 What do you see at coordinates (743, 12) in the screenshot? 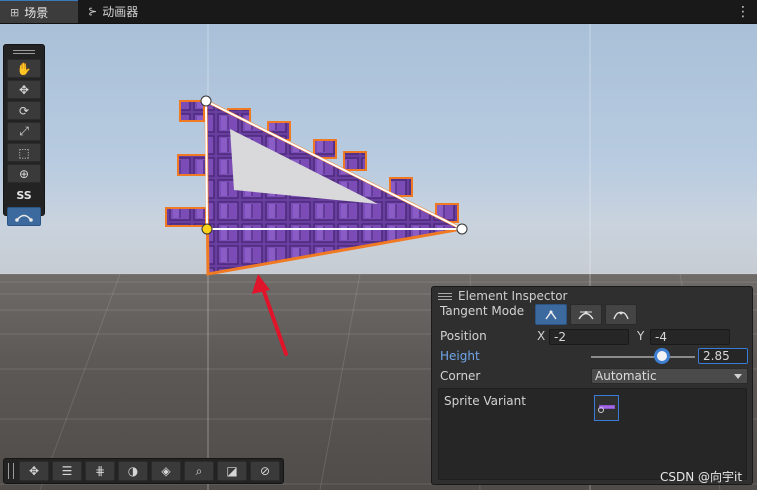
I see `more-options-icon: ⋮` at bounding box center [743, 12].